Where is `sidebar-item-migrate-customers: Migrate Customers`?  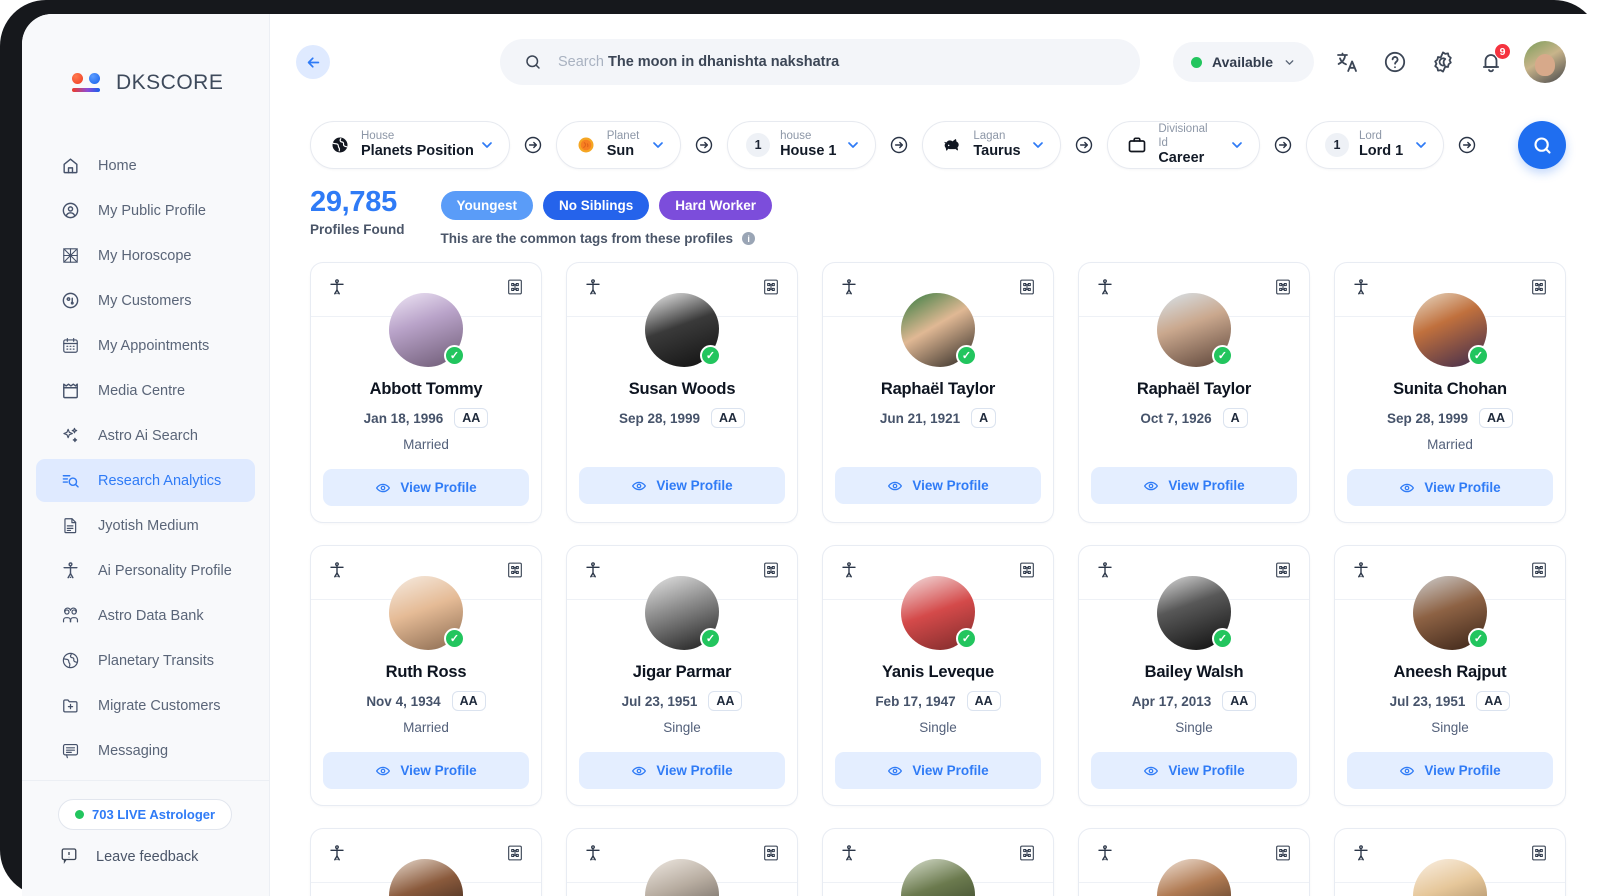
sidebar-item-migrate-customers: Migrate Customers is located at coordinates (145, 705).